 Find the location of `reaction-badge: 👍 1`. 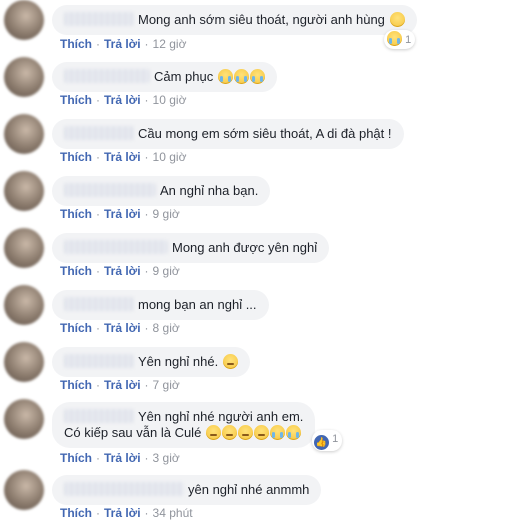

reaction-badge: 👍 1 is located at coordinates (327, 440).